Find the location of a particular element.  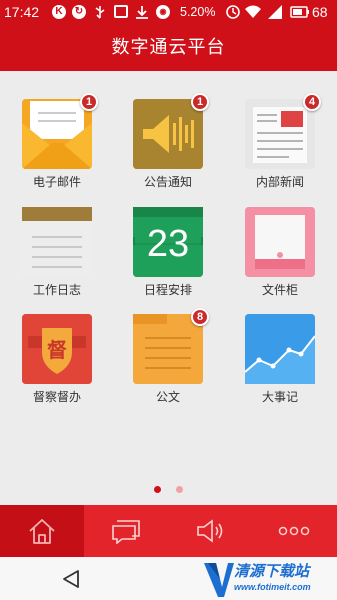

newspaper-icon: 4 is located at coordinates (283, 131).